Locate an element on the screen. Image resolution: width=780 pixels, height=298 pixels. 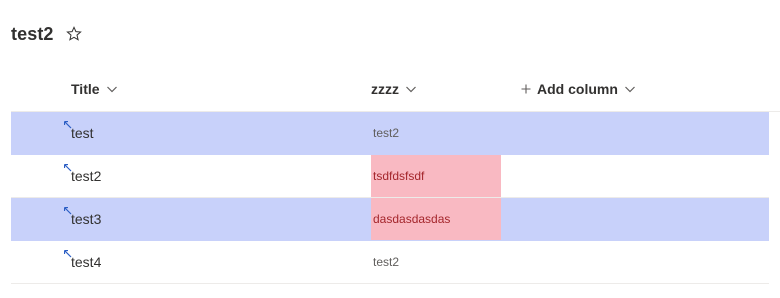
column-header-row: Title zzzz Add column is located at coordinates (395, 89).